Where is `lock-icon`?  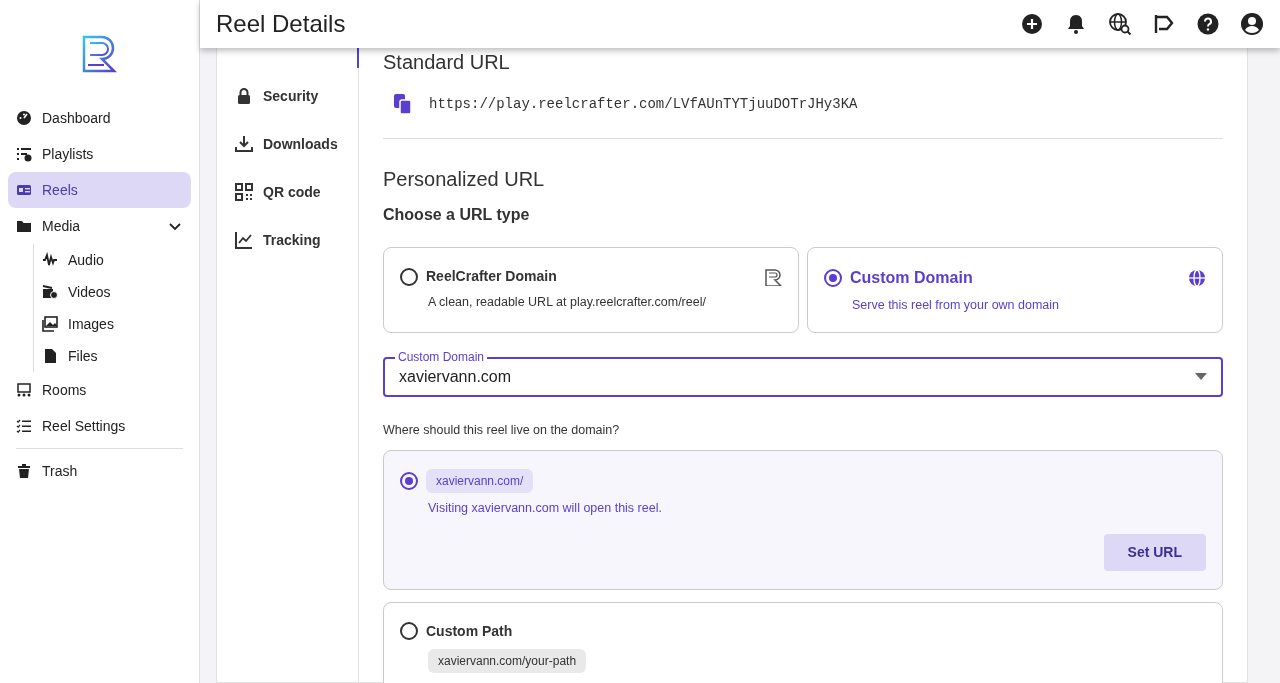 lock-icon is located at coordinates (244, 96).